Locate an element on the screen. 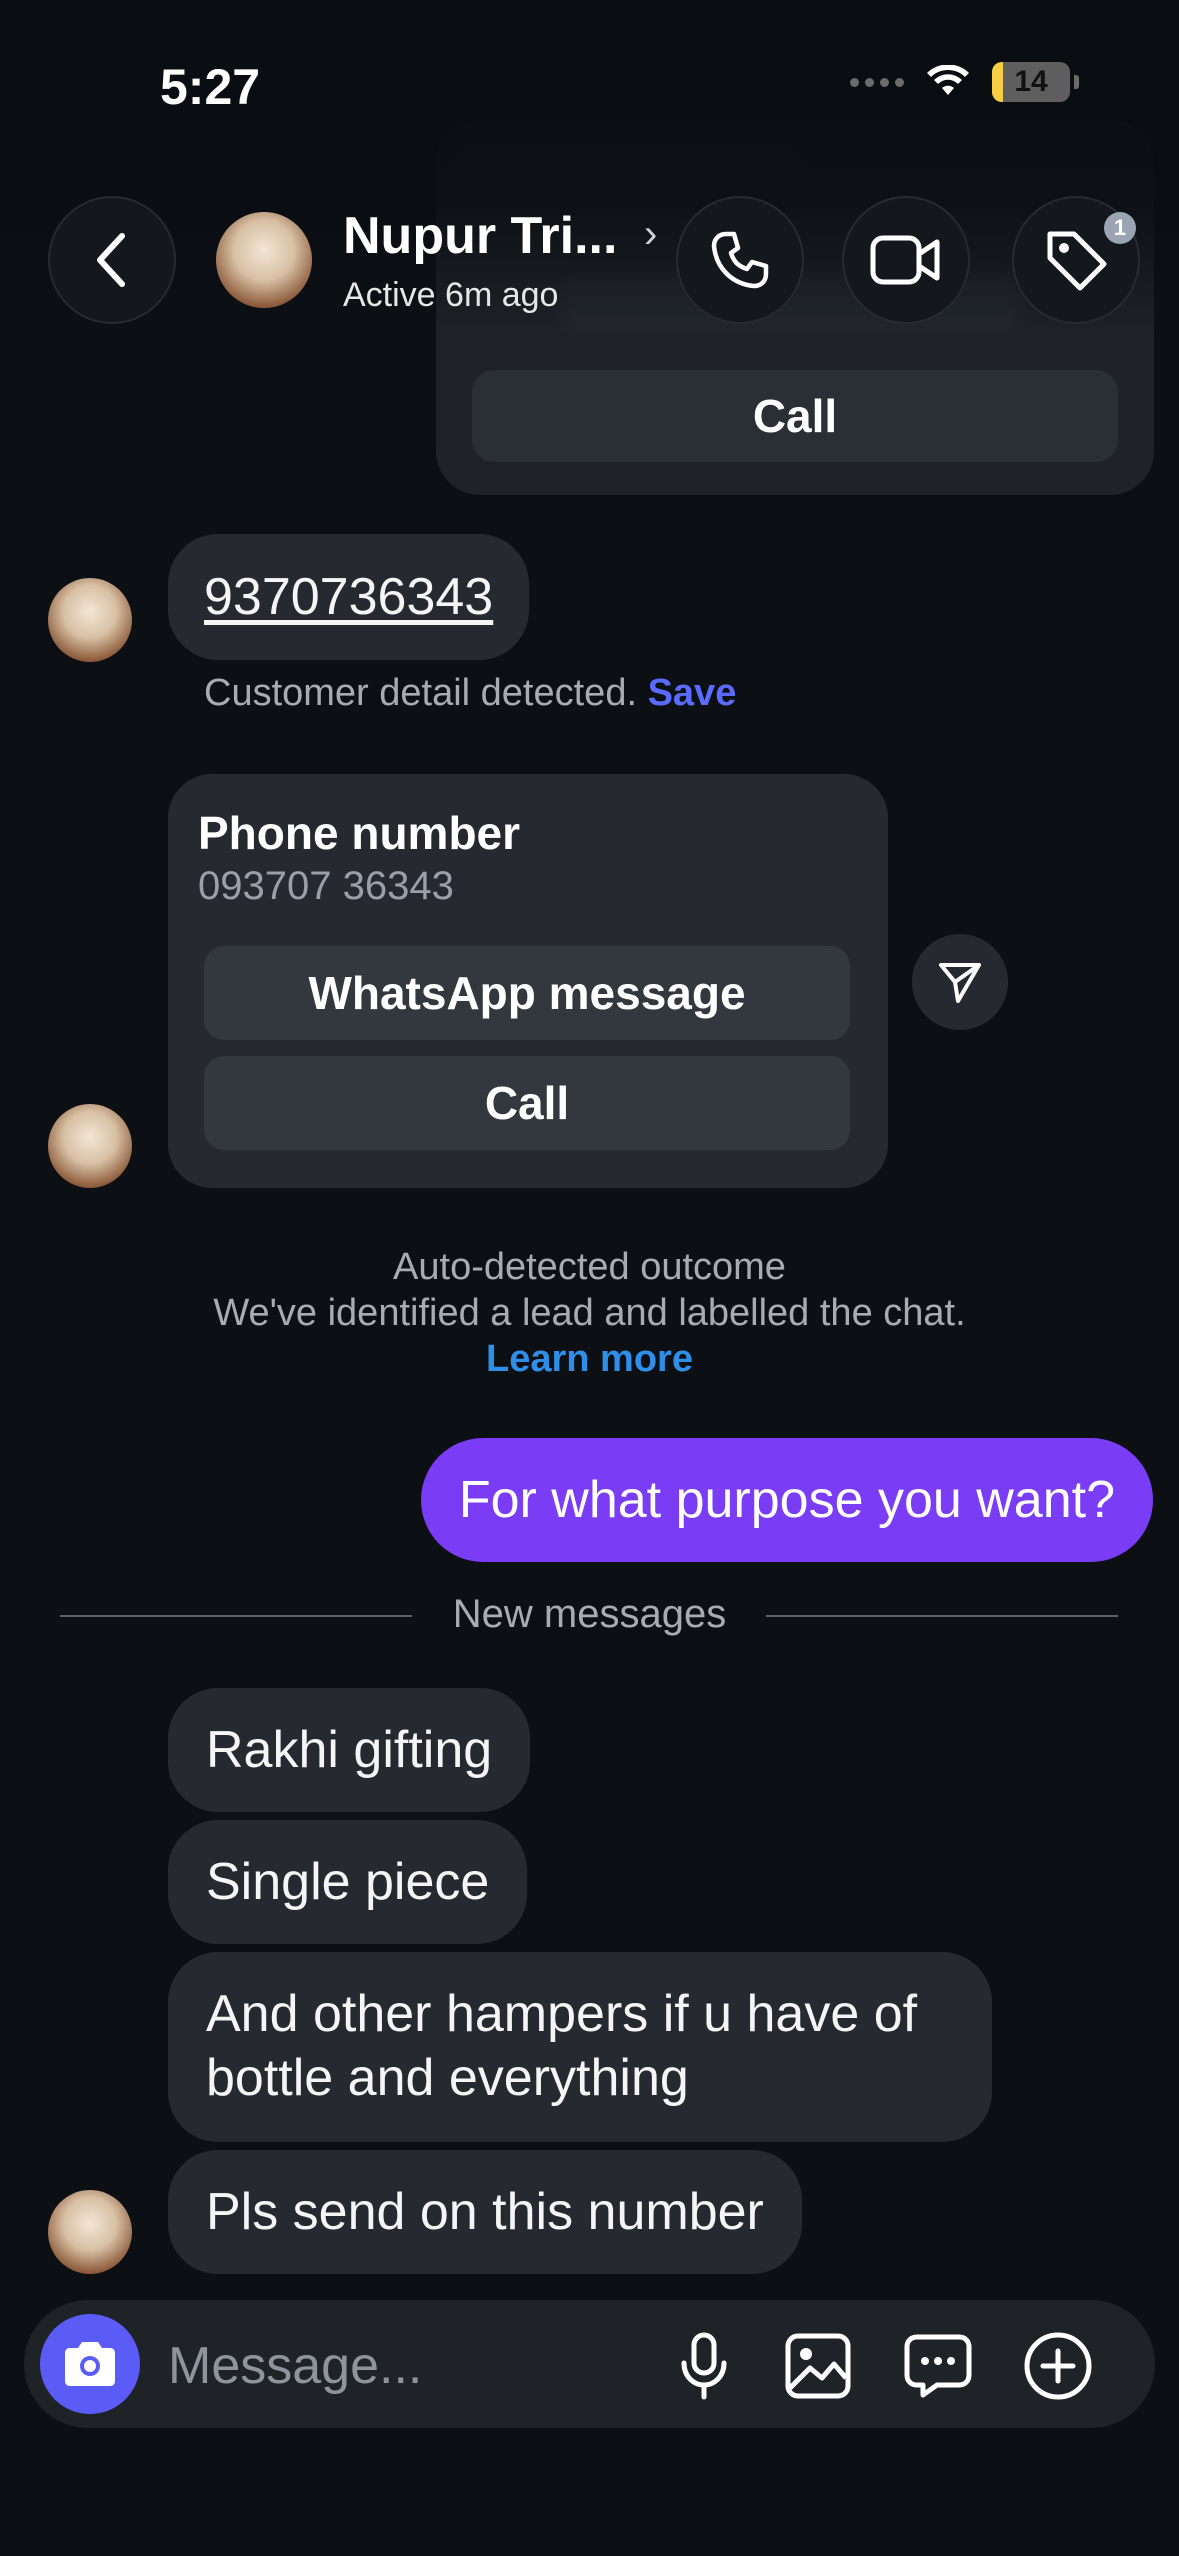  send-icon is located at coordinates (960, 983).